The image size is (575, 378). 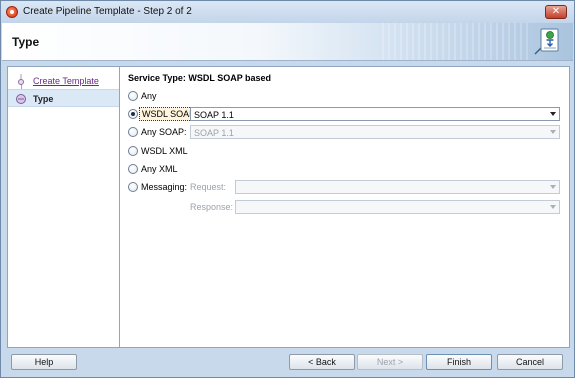 I want to click on step-create-template: Create Template, so click(x=63, y=81).